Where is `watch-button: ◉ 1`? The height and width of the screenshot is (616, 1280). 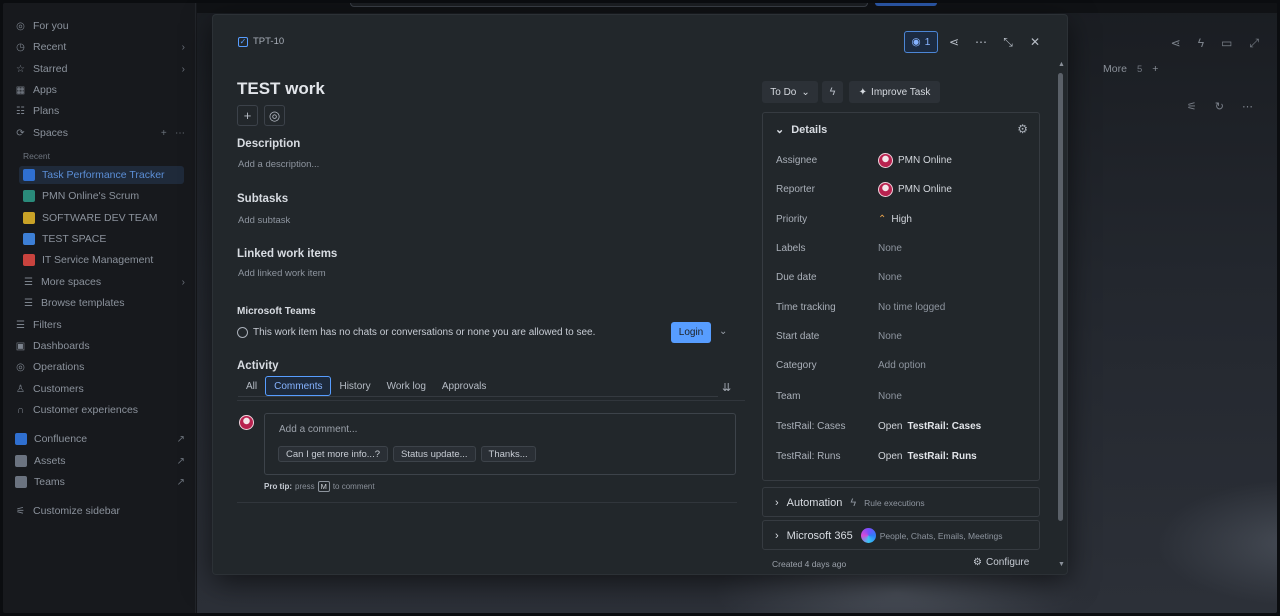 watch-button: ◉ 1 is located at coordinates (921, 42).